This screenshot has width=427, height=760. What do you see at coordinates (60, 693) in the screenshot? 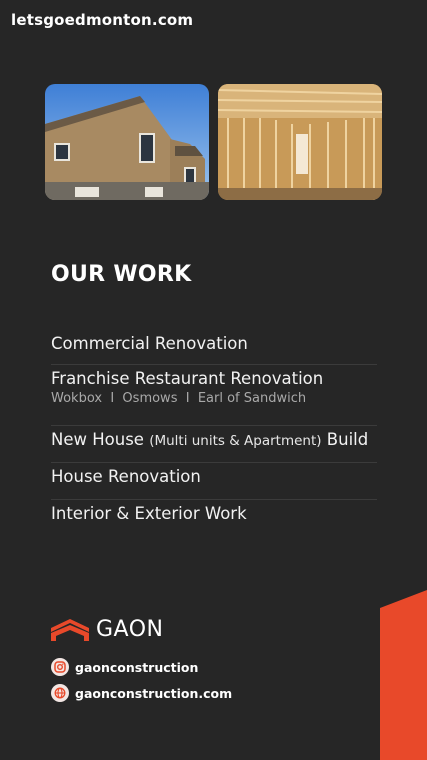
I see `globe-icon` at bounding box center [60, 693].